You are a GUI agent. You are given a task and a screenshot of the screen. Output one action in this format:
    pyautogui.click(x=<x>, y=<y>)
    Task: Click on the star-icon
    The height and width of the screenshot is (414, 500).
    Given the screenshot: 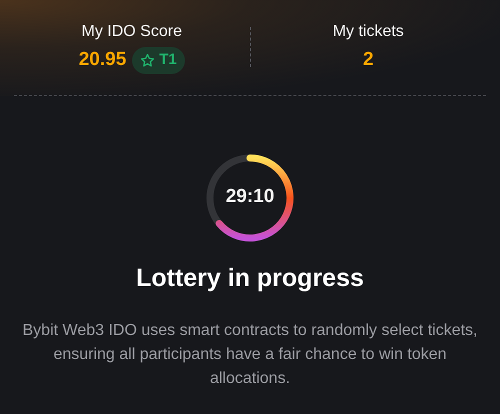 What is the action you would take?
    pyautogui.click(x=148, y=60)
    